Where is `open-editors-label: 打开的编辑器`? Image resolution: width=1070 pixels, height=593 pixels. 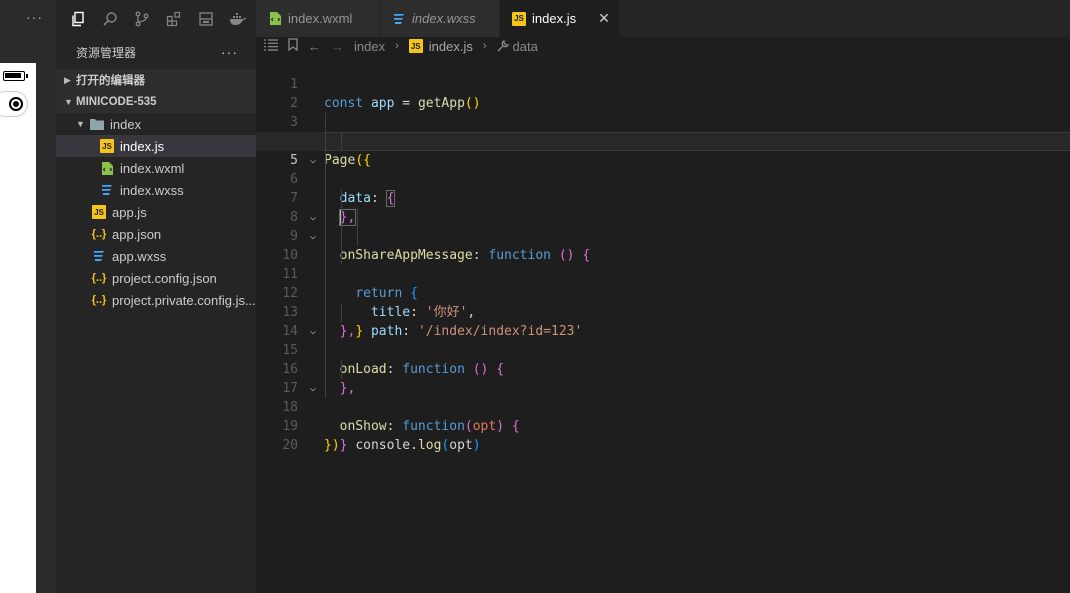
open-editors-label: 打开的编辑器 is located at coordinates (110, 81).